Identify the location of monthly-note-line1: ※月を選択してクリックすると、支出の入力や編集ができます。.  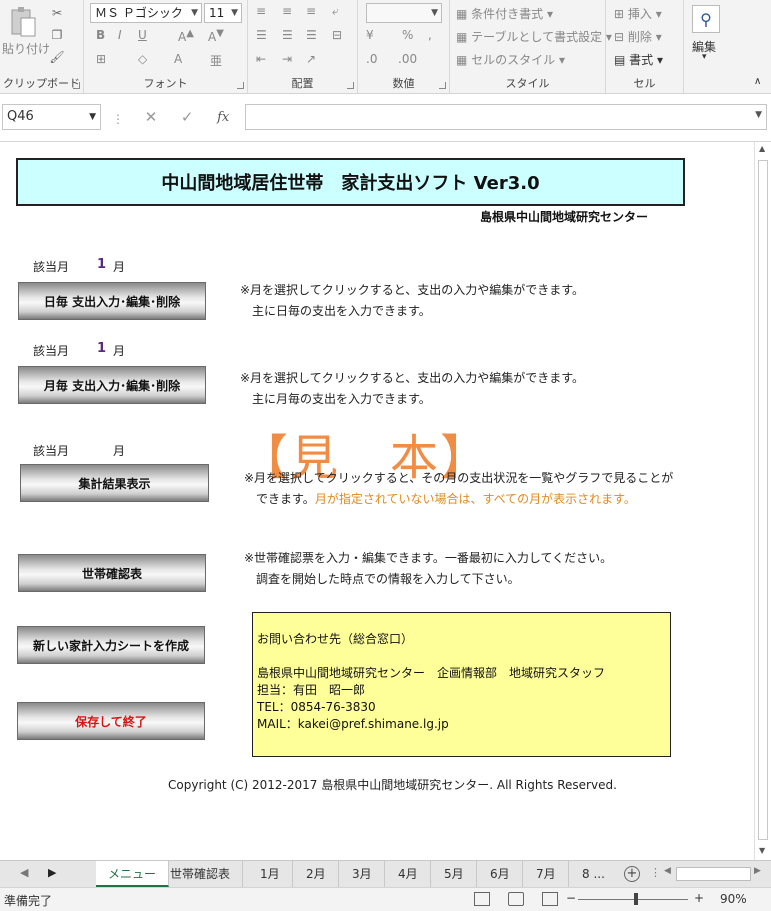
(412, 378).